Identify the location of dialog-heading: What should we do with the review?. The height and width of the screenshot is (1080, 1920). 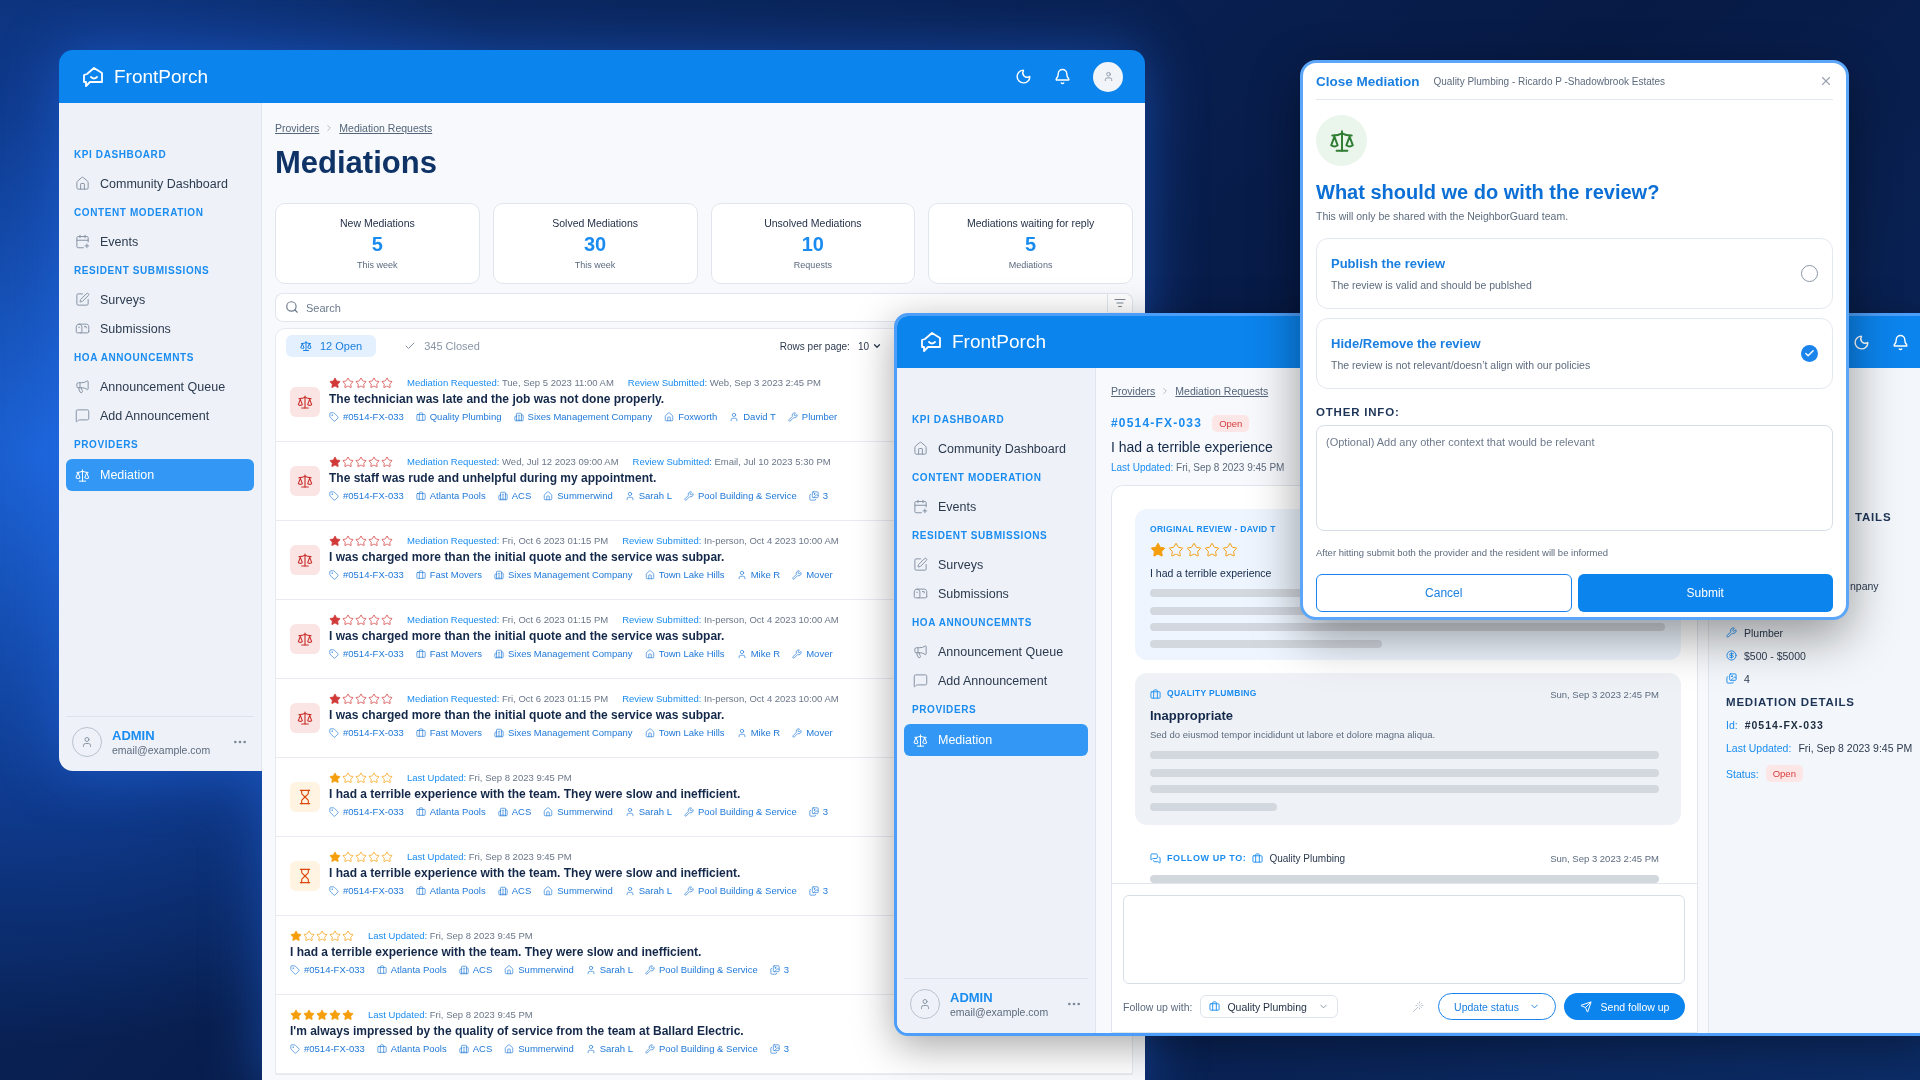
(1488, 192).